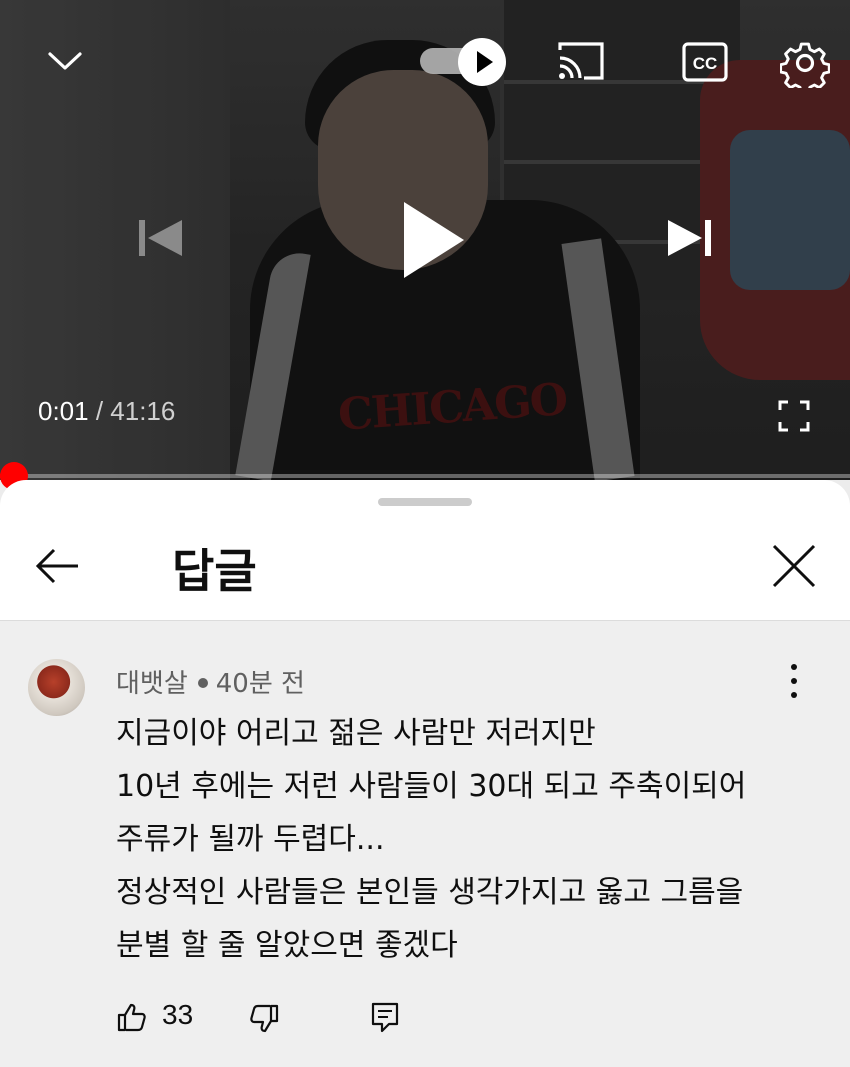 The height and width of the screenshot is (1067, 850). Describe the element at coordinates (690, 238) in the screenshot. I see `next-icon` at that location.